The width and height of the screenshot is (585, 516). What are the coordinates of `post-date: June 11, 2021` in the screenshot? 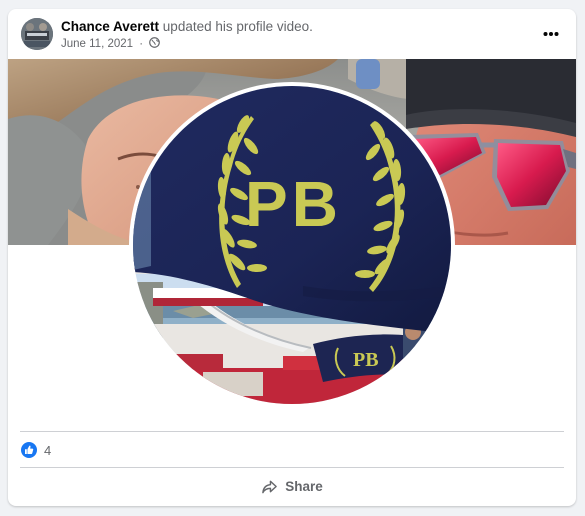 It's located at (97, 44).